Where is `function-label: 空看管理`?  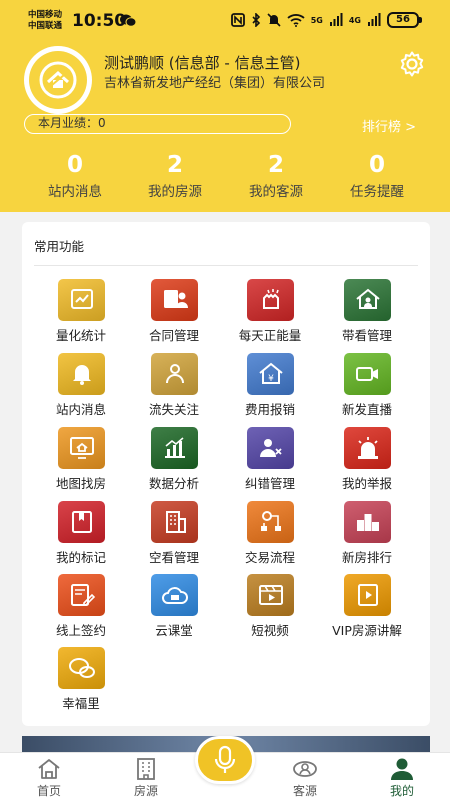 function-label: 空看管理 is located at coordinates (173, 557).